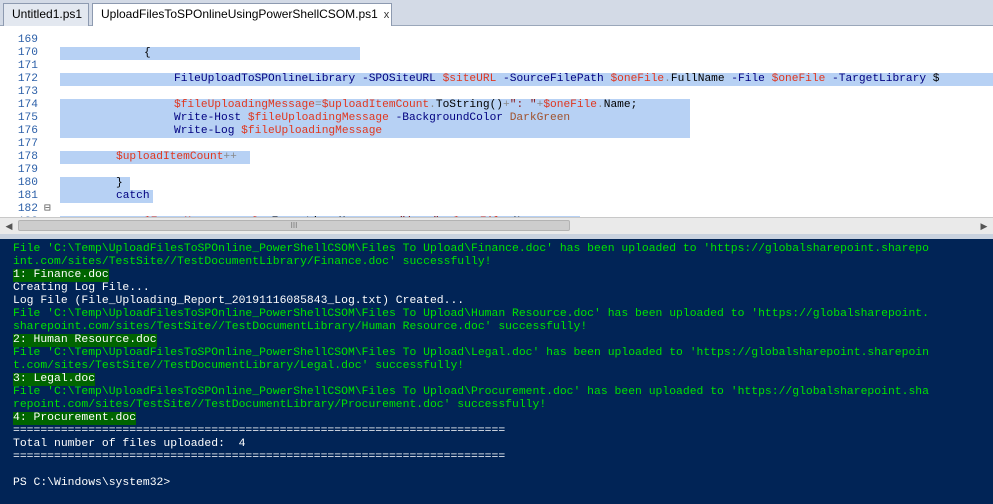 This screenshot has height=504, width=993. Describe the element at coordinates (129, 444) in the screenshot. I see `console-line: Total number of files uploaded: 4` at that location.